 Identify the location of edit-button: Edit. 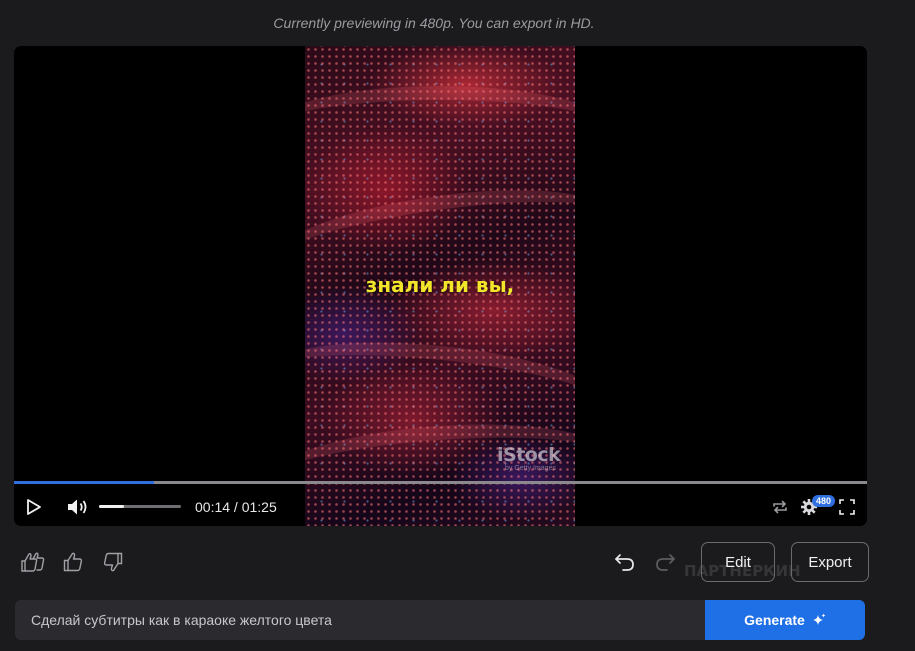
(738, 562).